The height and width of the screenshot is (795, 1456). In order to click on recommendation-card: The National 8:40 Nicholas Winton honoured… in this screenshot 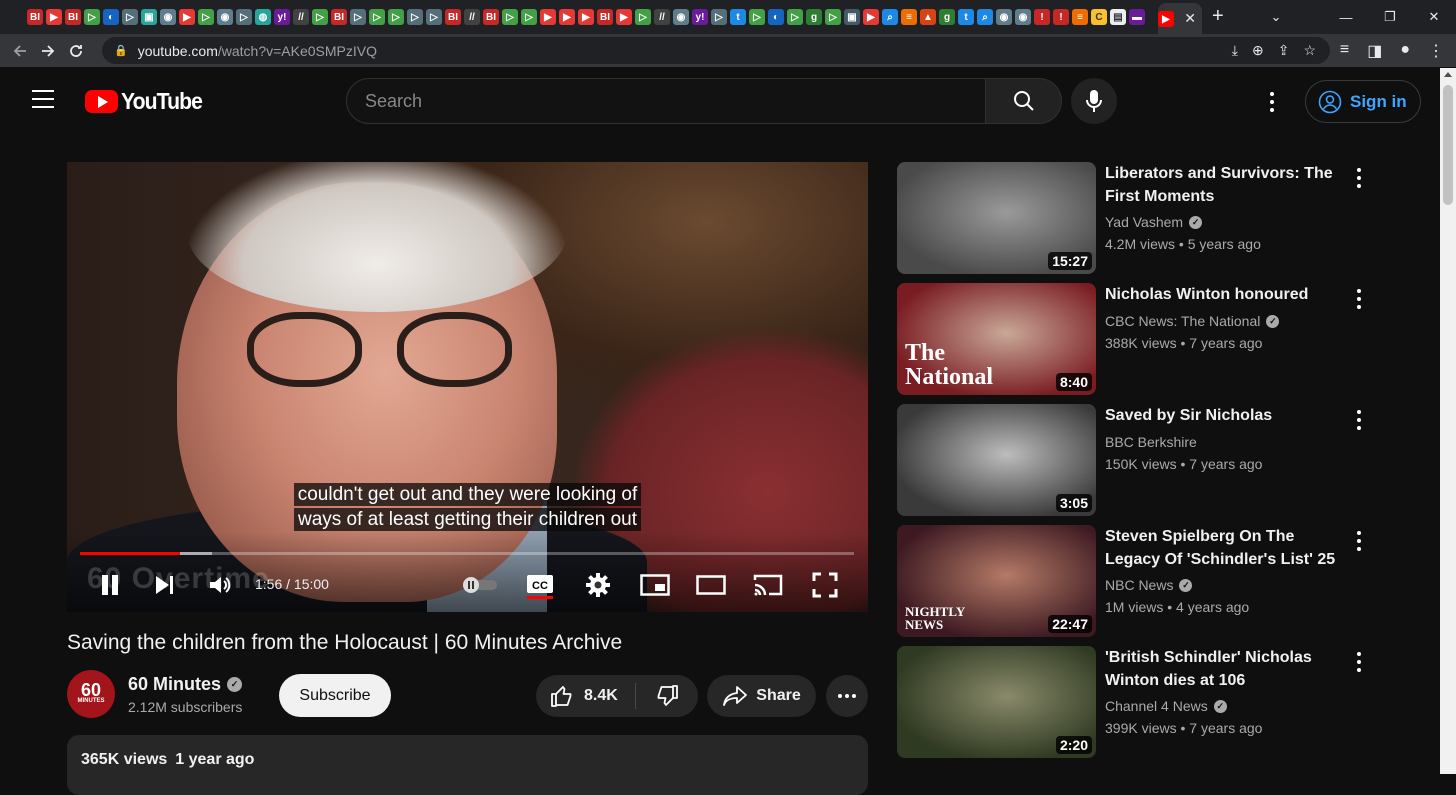, I will do `click(1137, 339)`.